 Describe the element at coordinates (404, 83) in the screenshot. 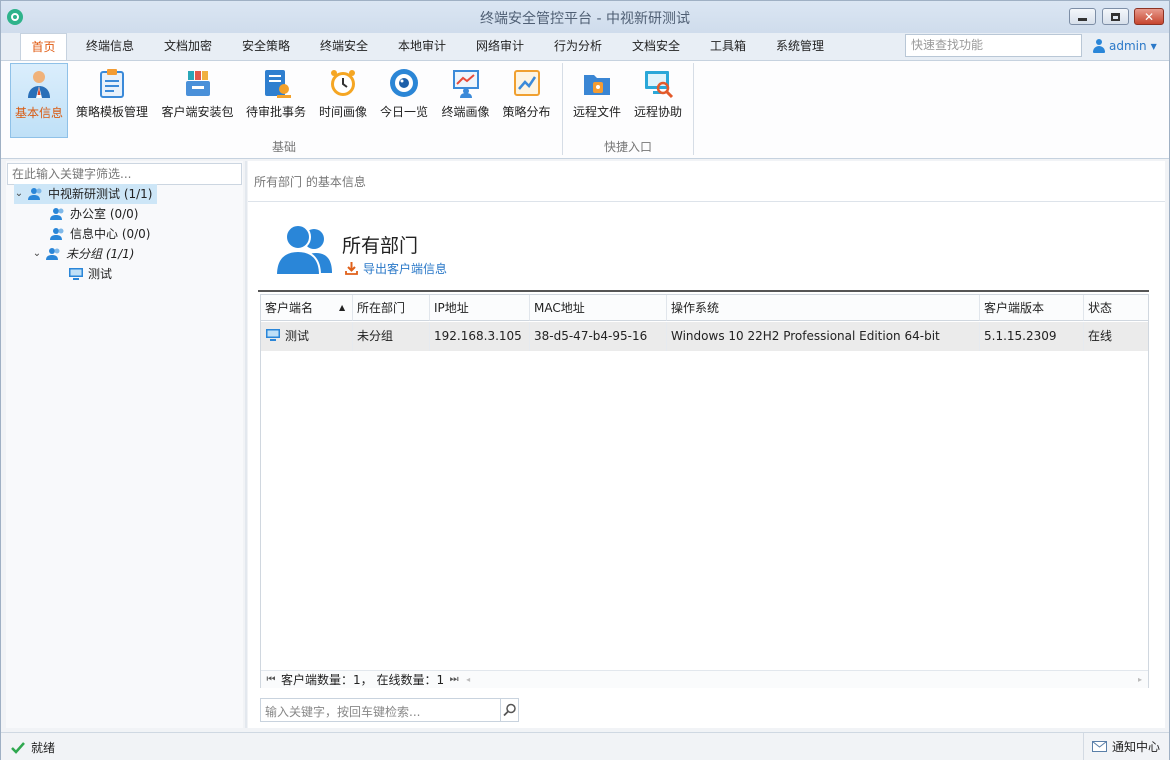

I see `eye-icon` at that location.